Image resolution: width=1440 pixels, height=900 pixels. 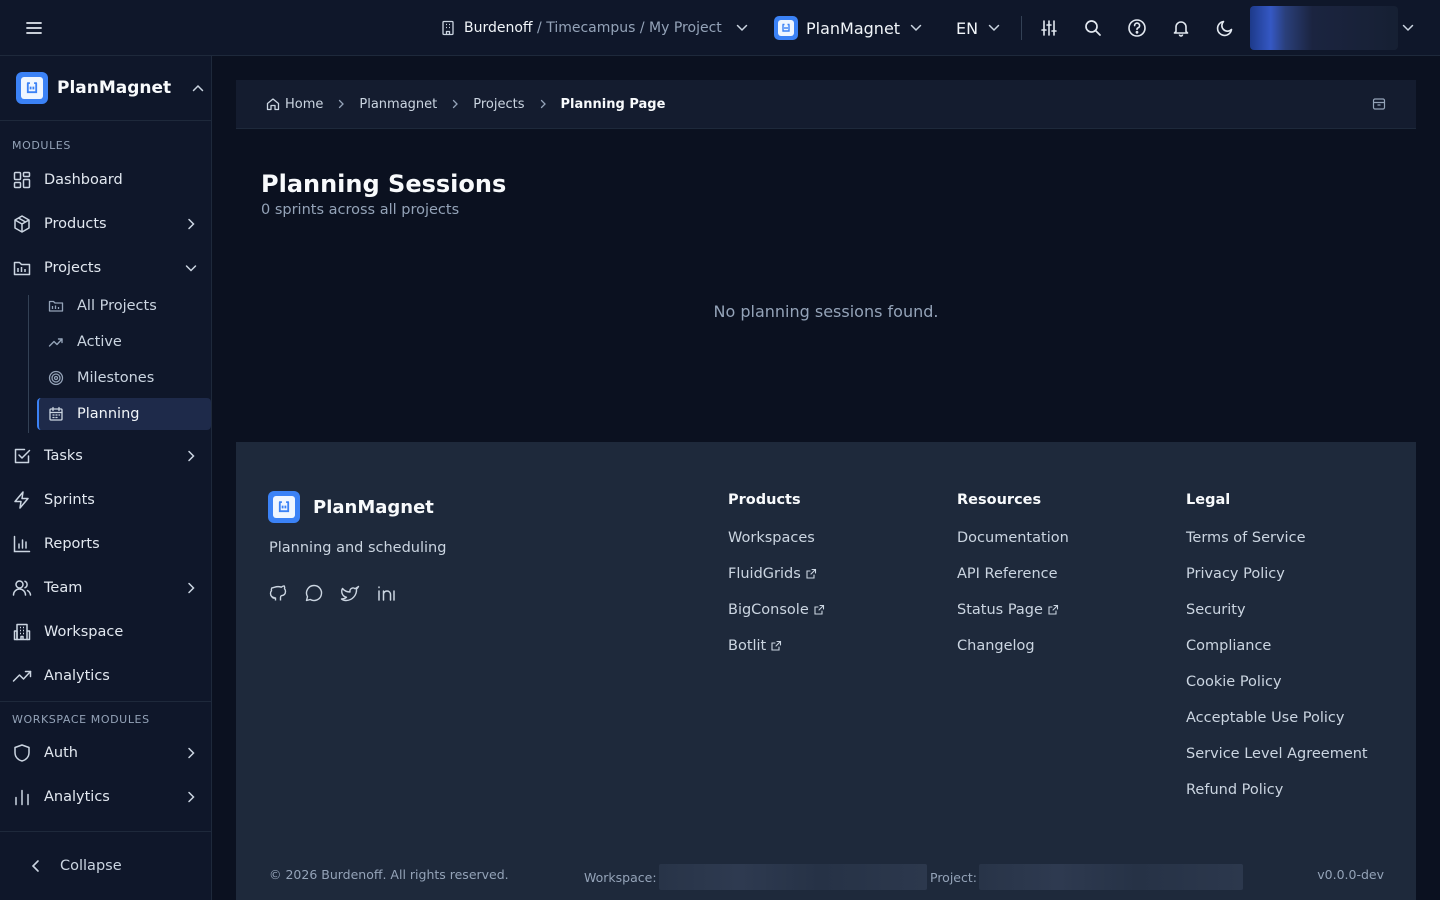 I want to click on search-icon, so click(x=1093, y=28).